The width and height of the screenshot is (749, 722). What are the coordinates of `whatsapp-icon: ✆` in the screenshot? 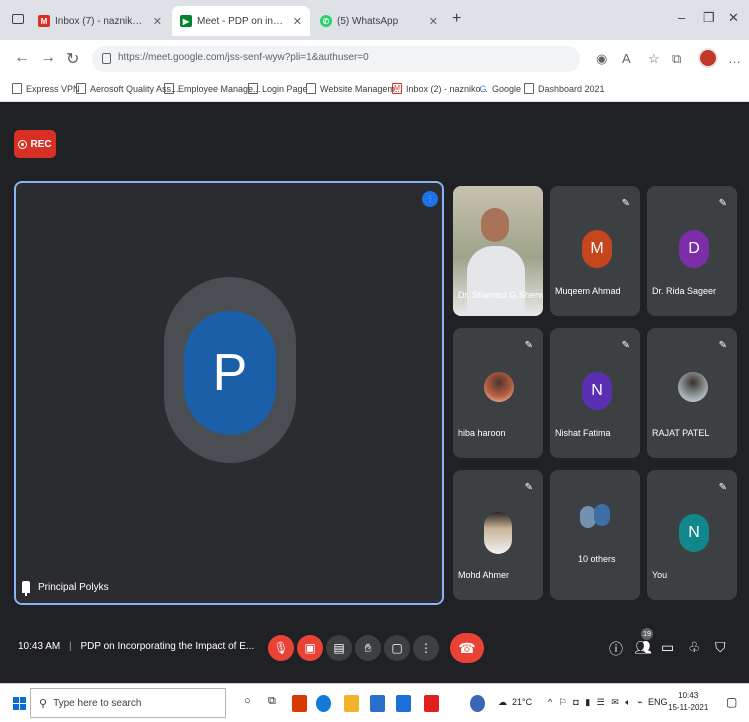 It's located at (326, 21).